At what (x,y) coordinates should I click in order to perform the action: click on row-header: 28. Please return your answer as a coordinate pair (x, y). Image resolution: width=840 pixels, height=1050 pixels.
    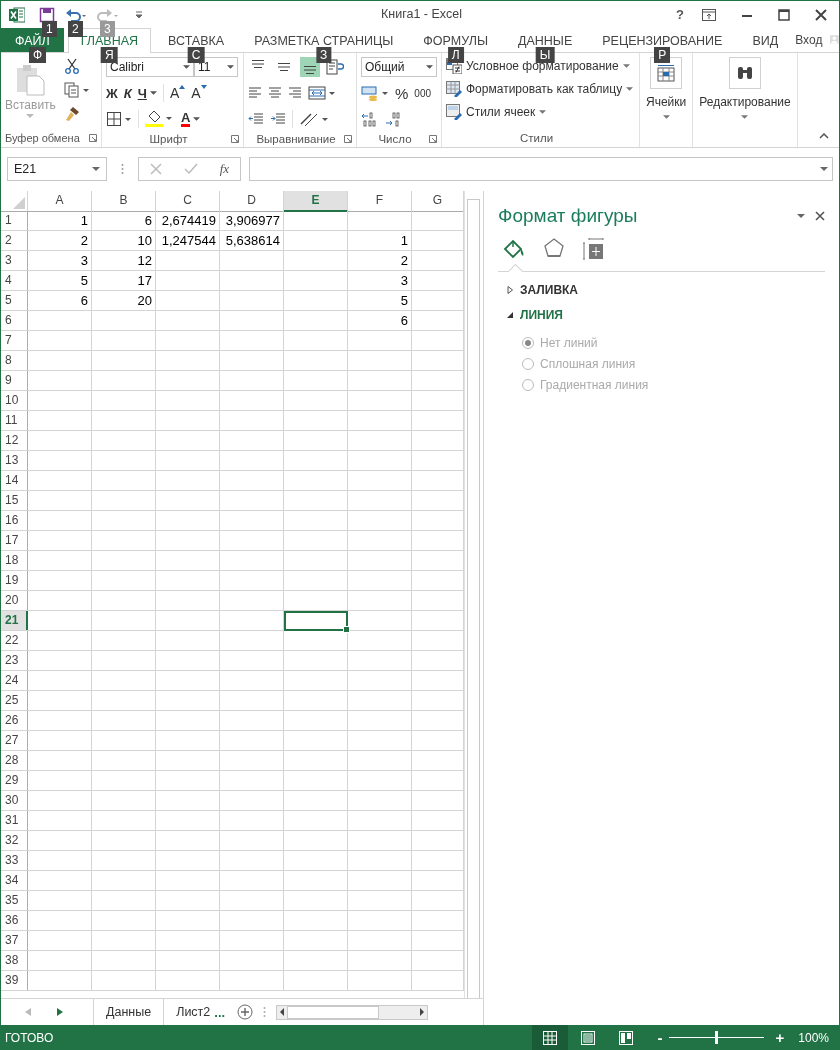
    Looking at the image, I should click on (14, 760).